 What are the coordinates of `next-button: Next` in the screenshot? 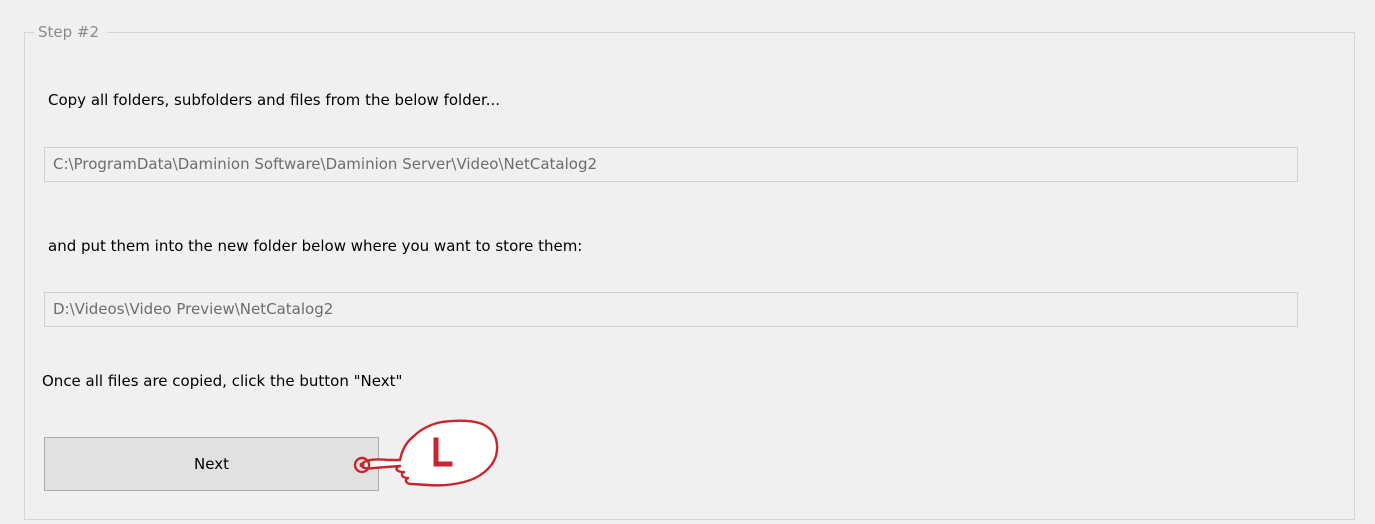 It's located at (211, 464).